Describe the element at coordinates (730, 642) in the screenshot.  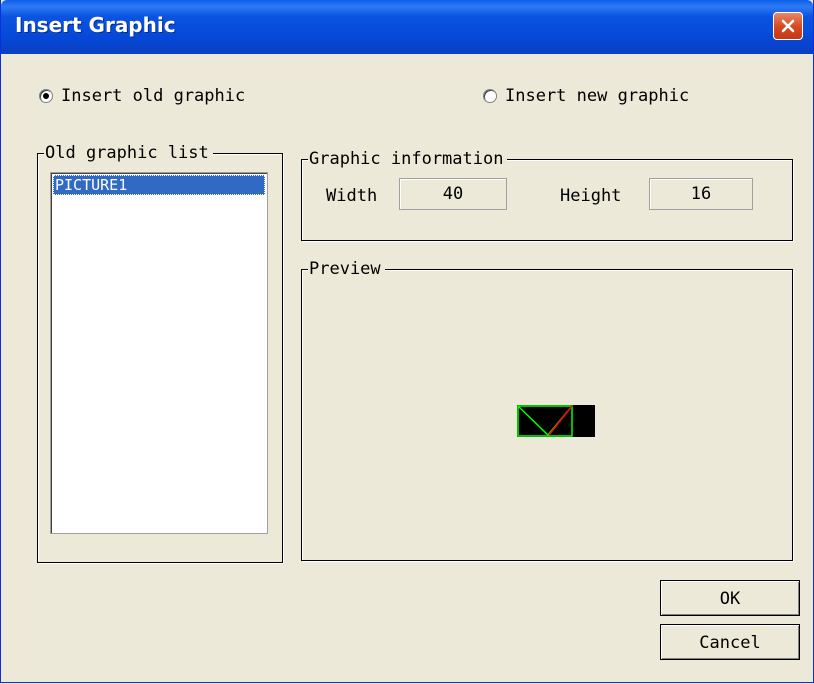
I see `cancel-button: Cancel` at that location.